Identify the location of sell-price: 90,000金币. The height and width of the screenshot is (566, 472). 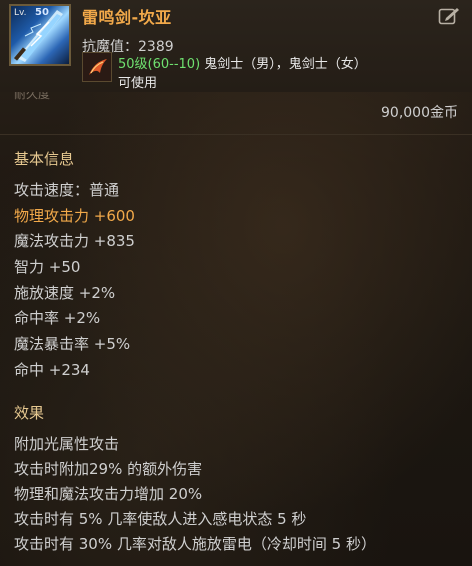
(419, 113).